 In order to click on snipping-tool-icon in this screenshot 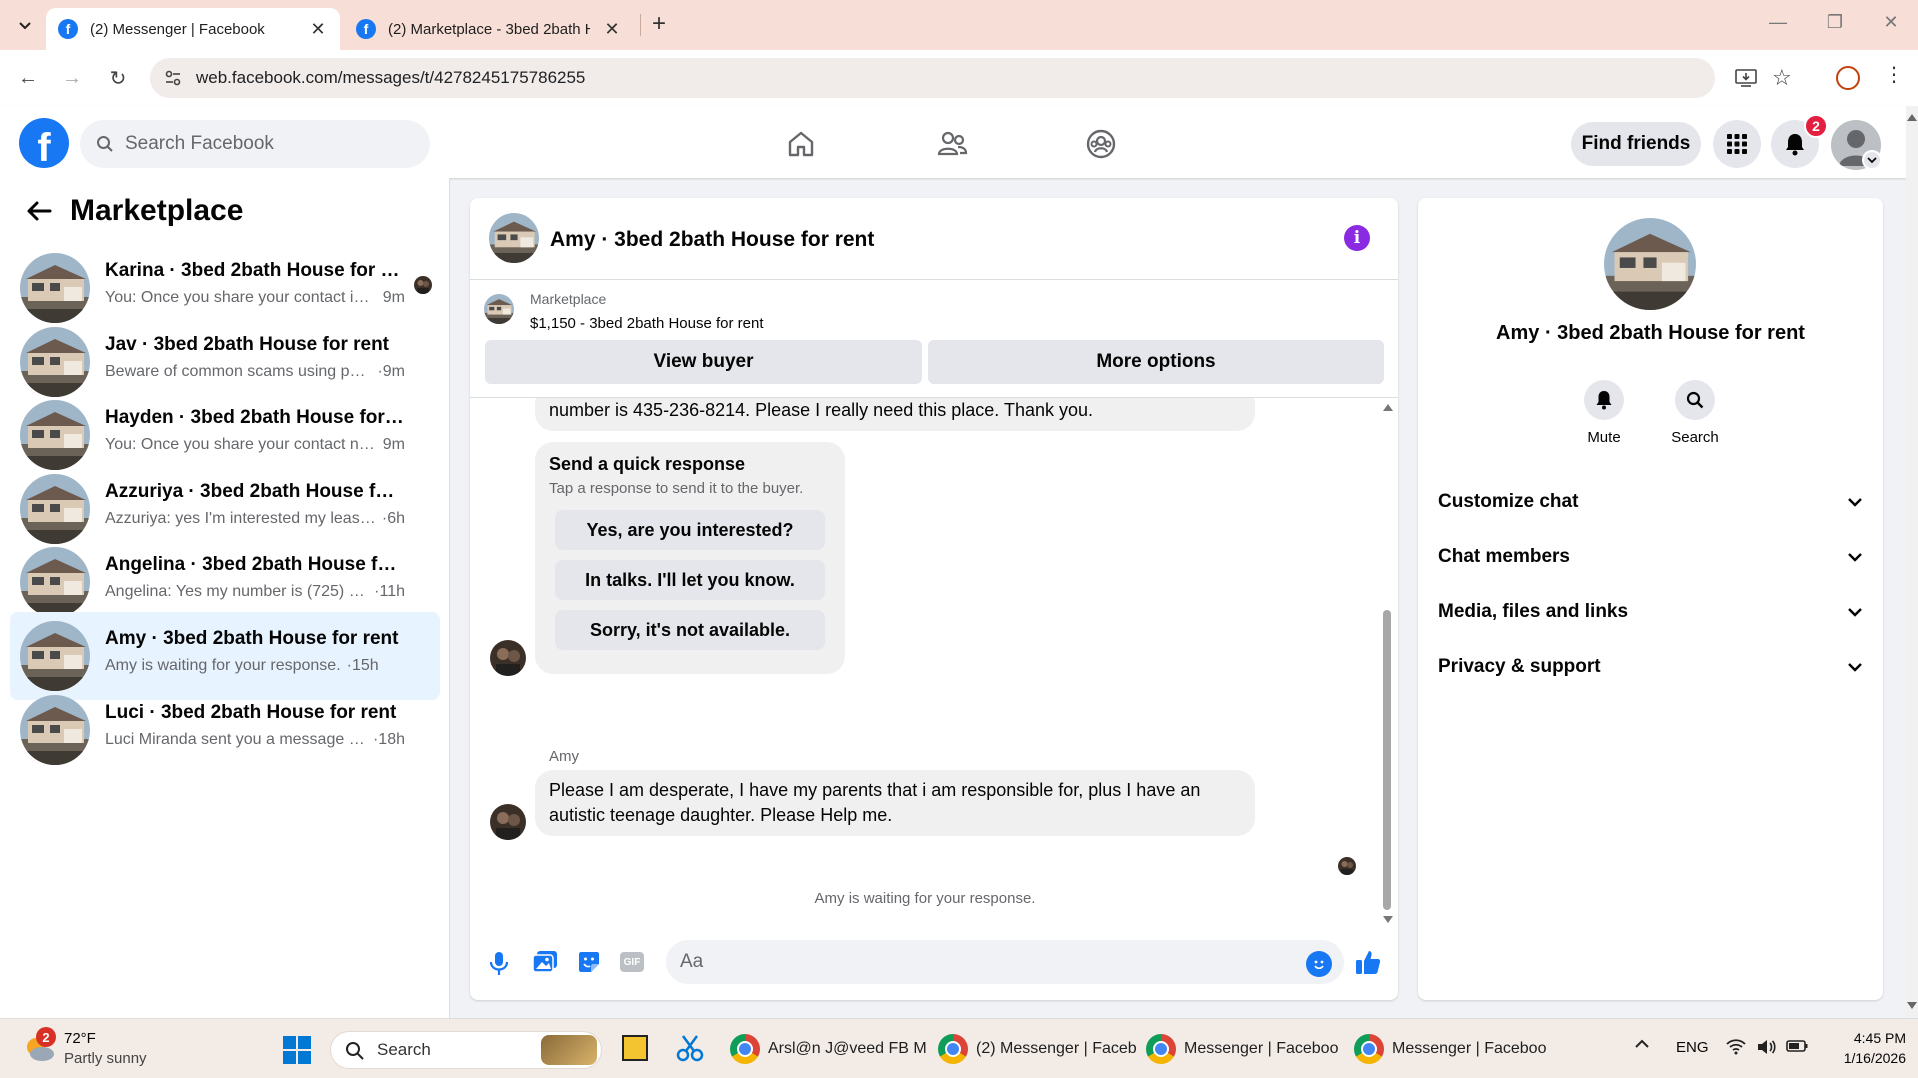, I will do `click(690, 1048)`.